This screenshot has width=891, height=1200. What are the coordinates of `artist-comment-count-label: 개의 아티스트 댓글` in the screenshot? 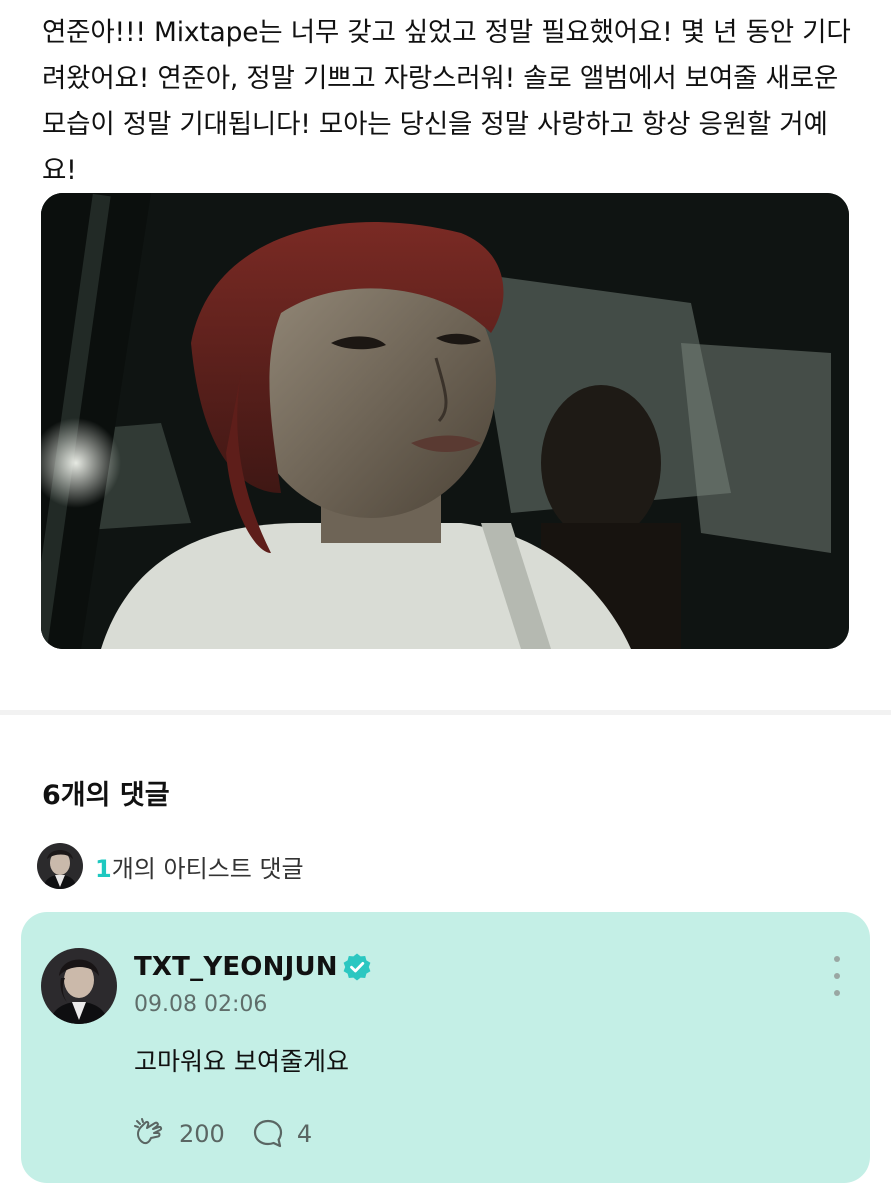 It's located at (207, 868).